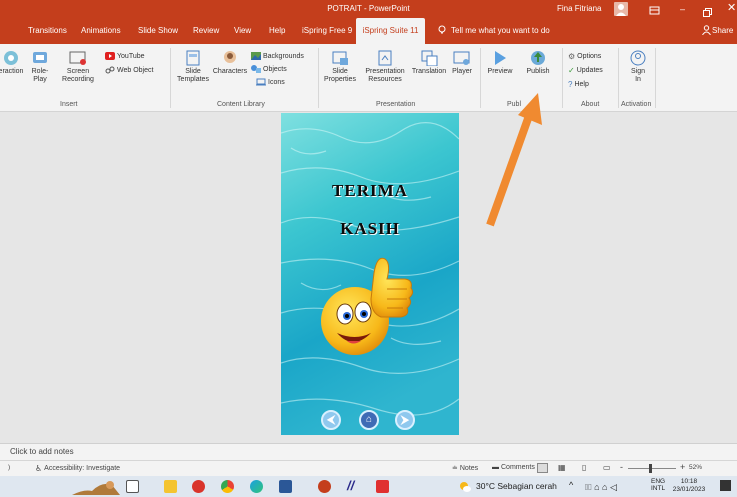 The width and height of the screenshot is (737, 497). I want to click on objects-button: Objects, so click(269, 69).